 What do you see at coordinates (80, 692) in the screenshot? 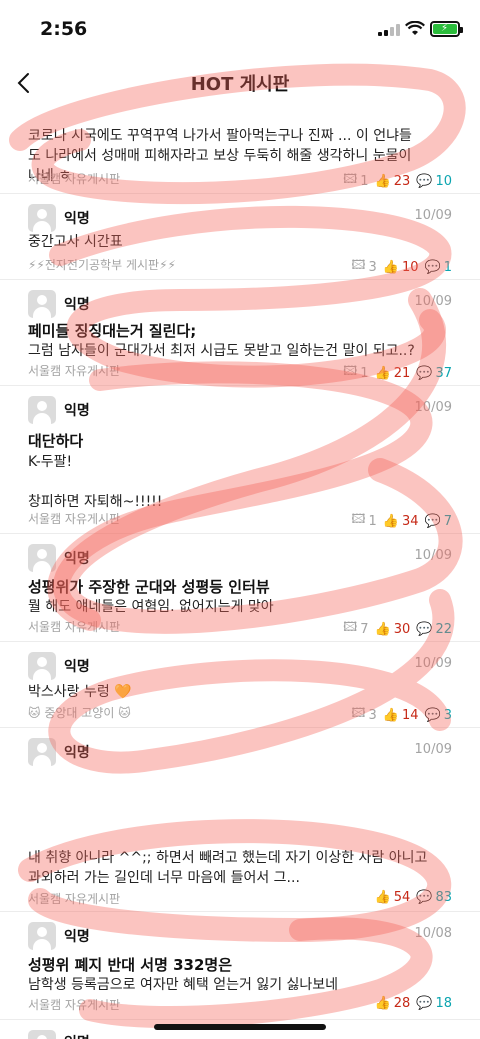
I see `post-body: 박스사랑 누렁 💛` at bounding box center [80, 692].